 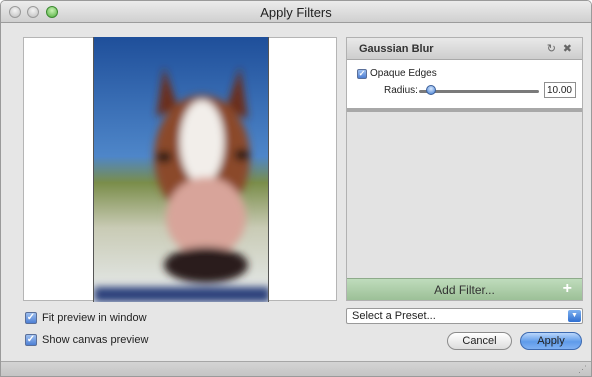 I want to click on preset-select: Select a Preset... ▼, so click(x=464, y=316).